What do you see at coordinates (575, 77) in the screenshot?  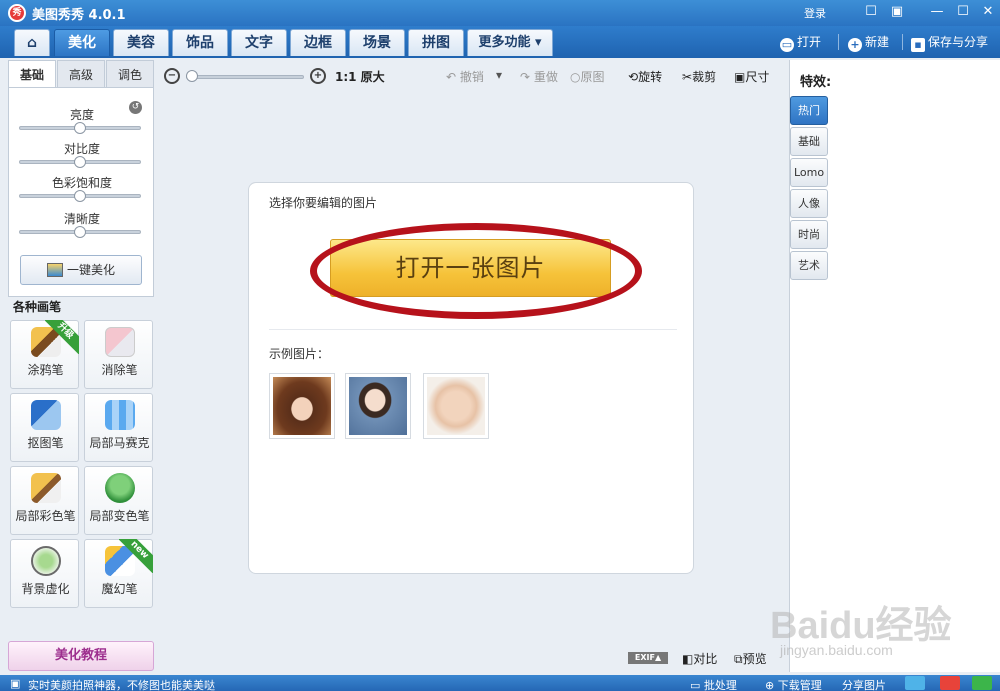 I see `original-icon: ○` at bounding box center [575, 77].